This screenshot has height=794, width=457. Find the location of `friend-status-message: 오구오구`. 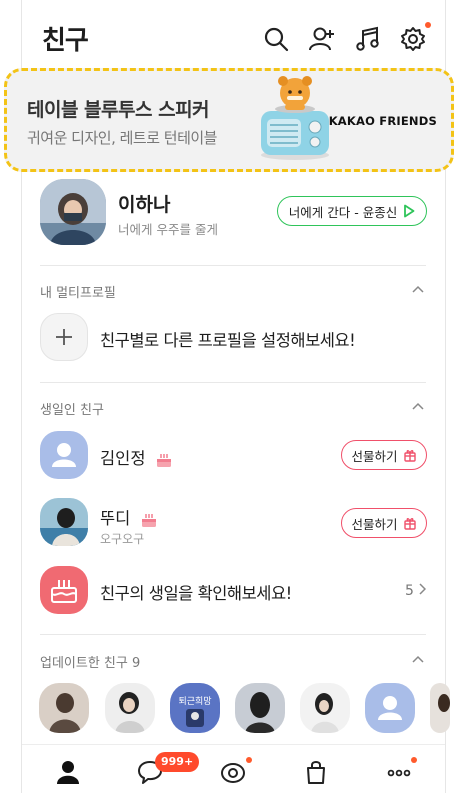

friend-status-message: 오구오구 is located at coordinates (122, 539).